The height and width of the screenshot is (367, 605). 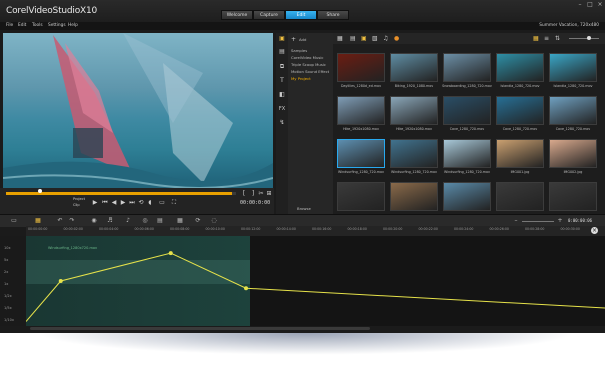 I want to click on speed-label-fifth: 1/5x, so click(x=8, y=308).